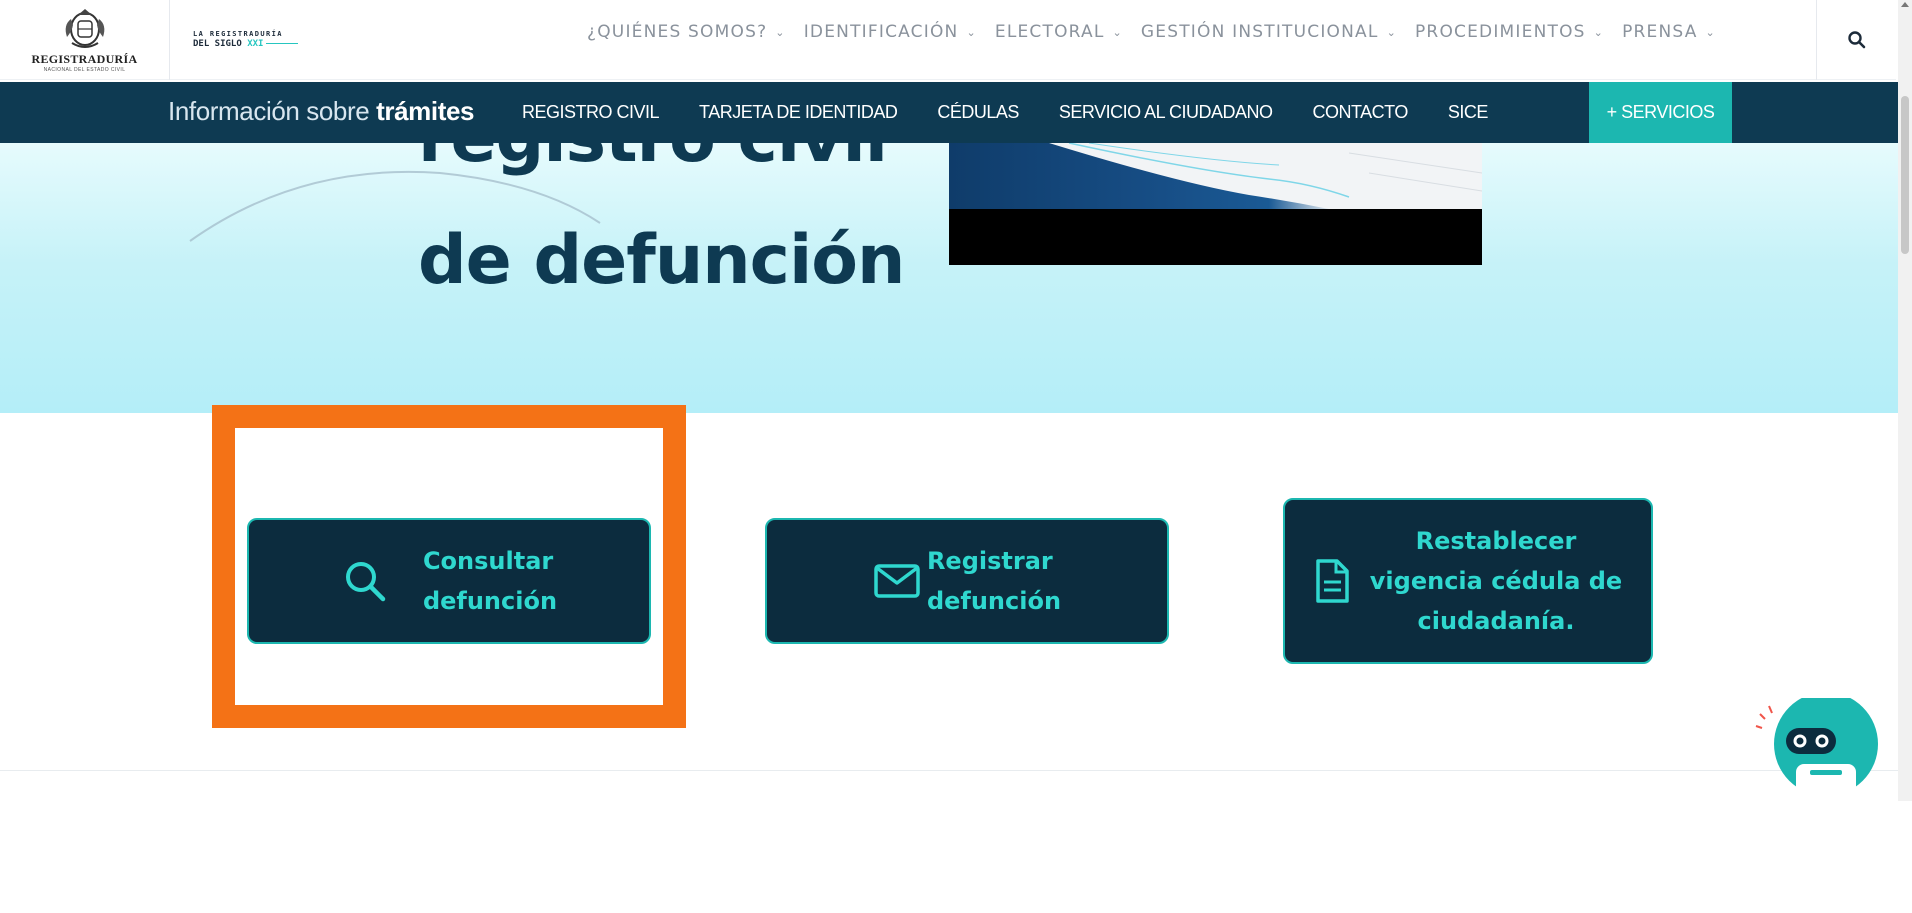  Describe the element at coordinates (1468, 112) in the screenshot. I see `subnav-sice: SICE` at that location.